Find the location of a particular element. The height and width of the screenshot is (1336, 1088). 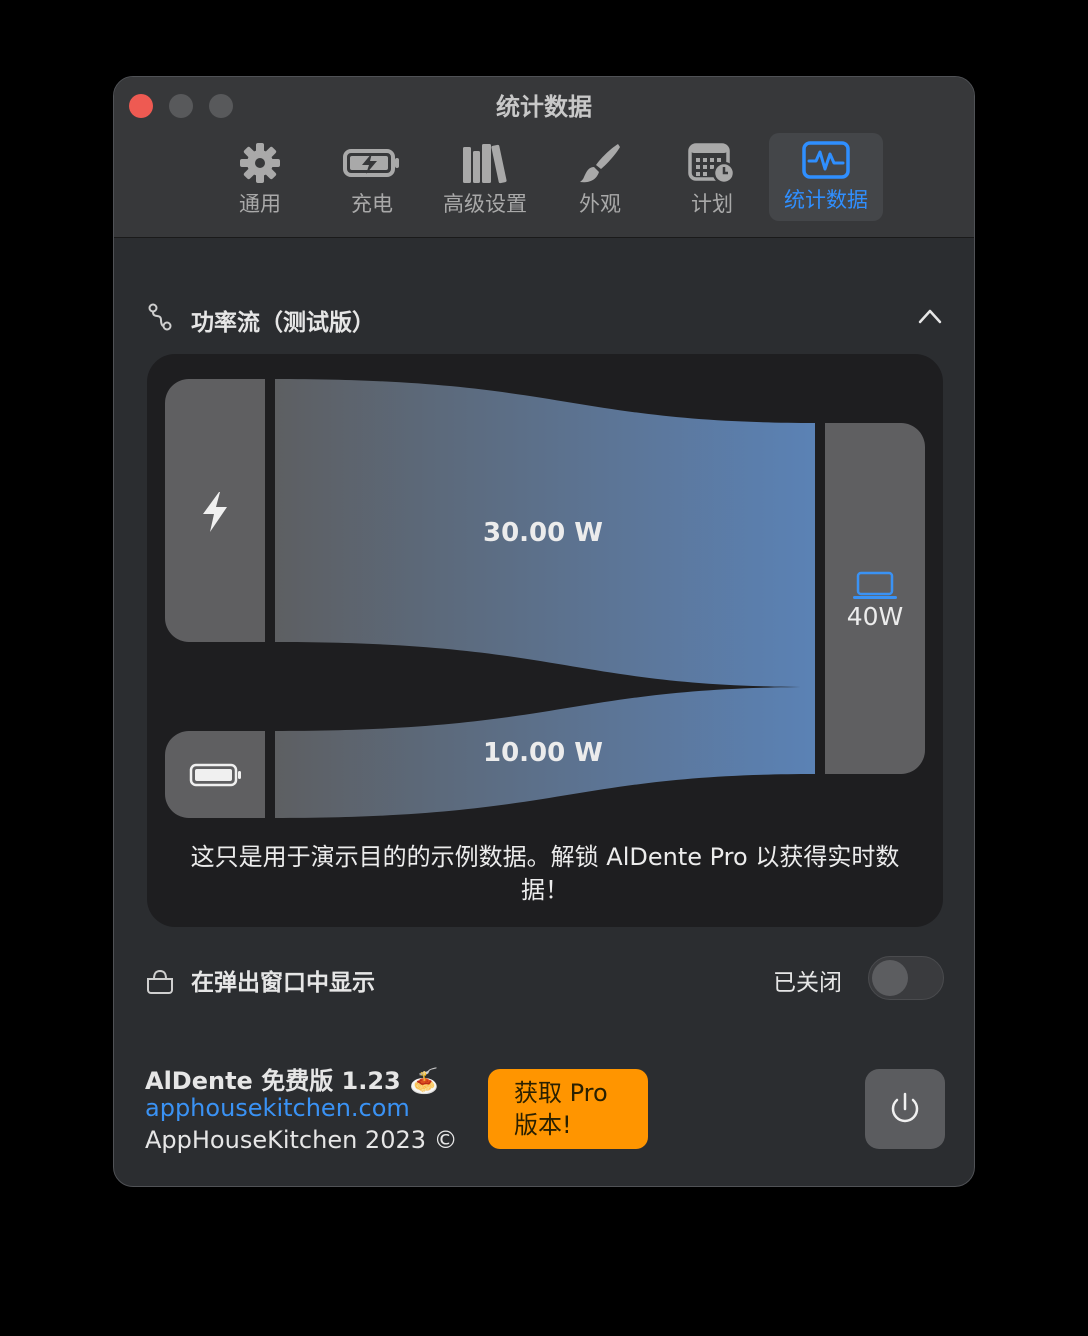

toggle-status-text: 已关闭 is located at coordinates (807, 983).